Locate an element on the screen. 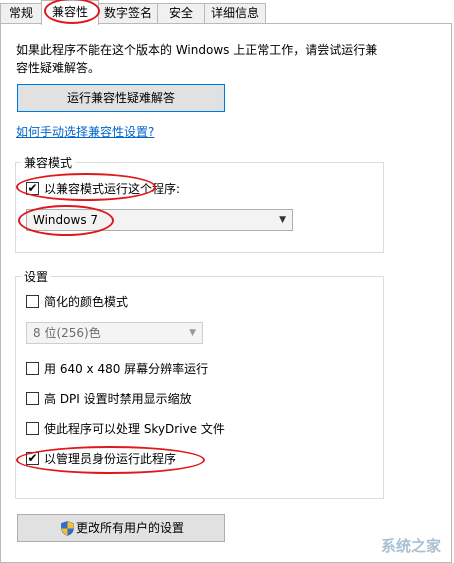 The width and height of the screenshot is (454, 563). res-640-checkbox is located at coordinates (32, 368).